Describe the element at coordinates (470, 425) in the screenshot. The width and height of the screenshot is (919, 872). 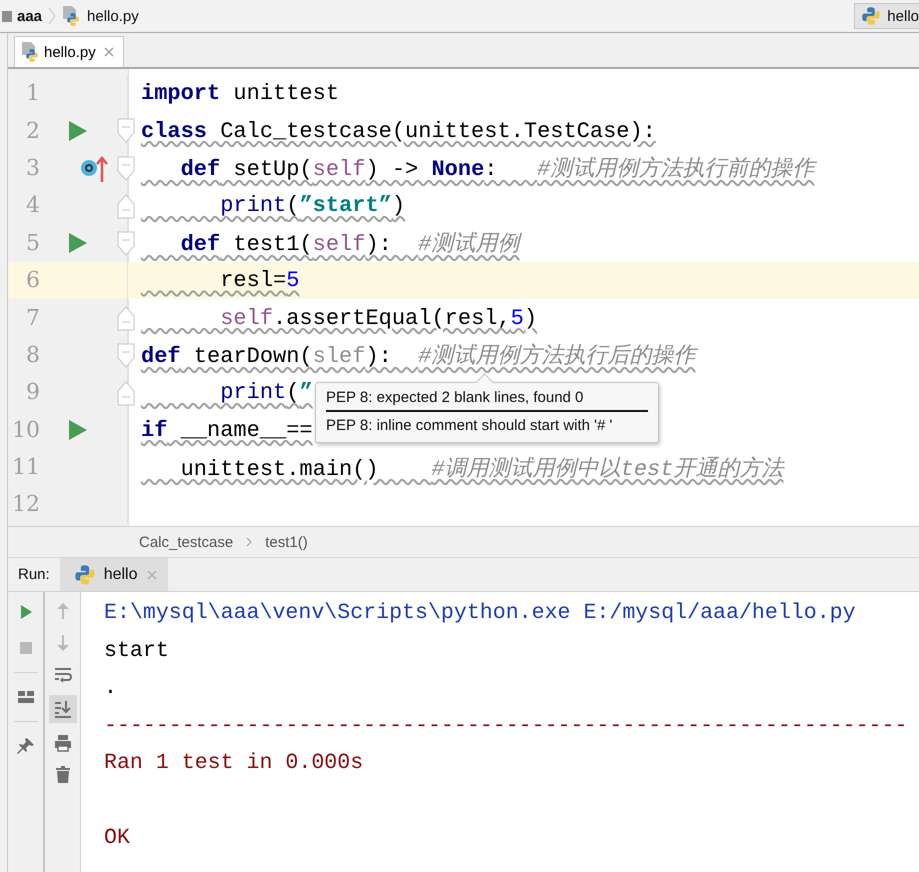
I see `tooltip-message: PEP 8: inline comment should start with '# '` at that location.